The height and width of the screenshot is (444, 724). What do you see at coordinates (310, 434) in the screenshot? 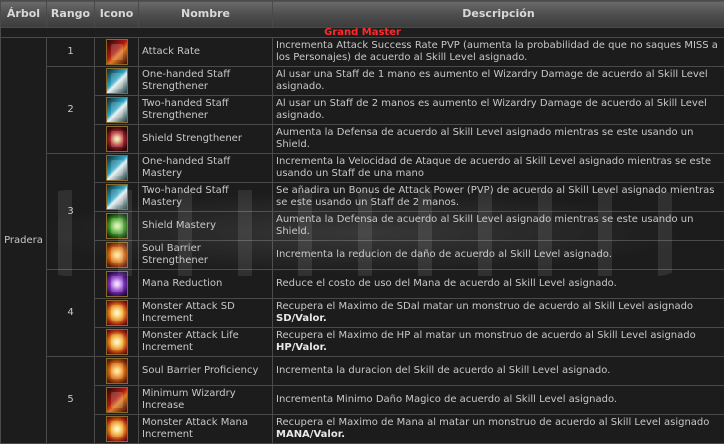
I see `value-unit: MANA/Valor.` at bounding box center [310, 434].